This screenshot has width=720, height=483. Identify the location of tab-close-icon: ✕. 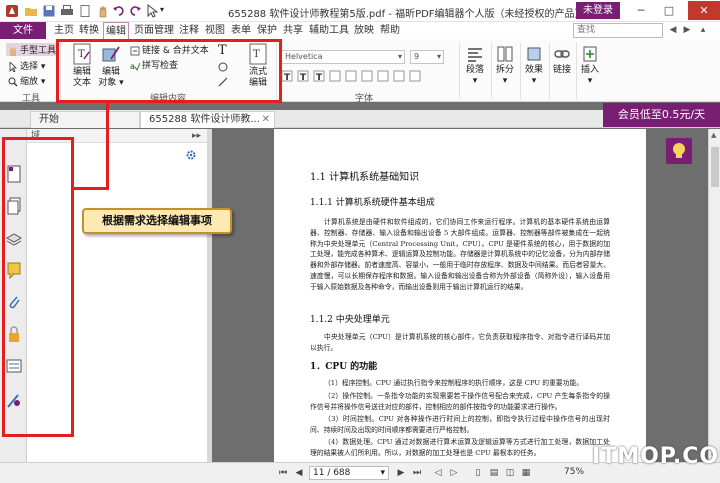
(266, 120).